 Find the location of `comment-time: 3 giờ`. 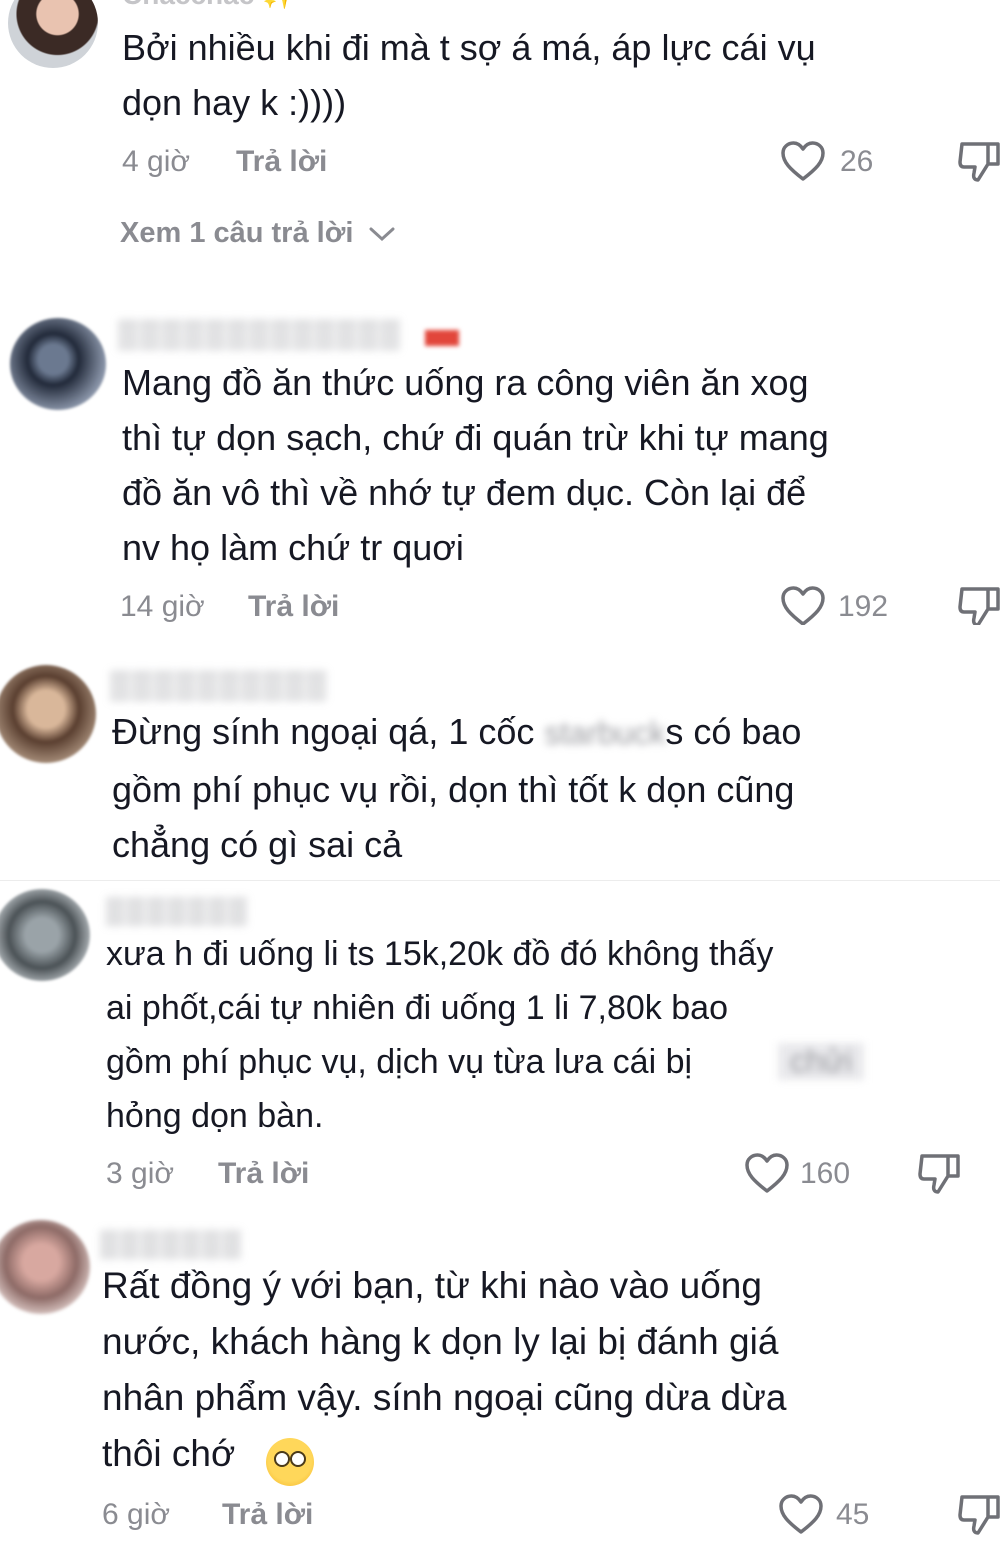

comment-time: 3 giờ is located at coordinates (140, 1173).